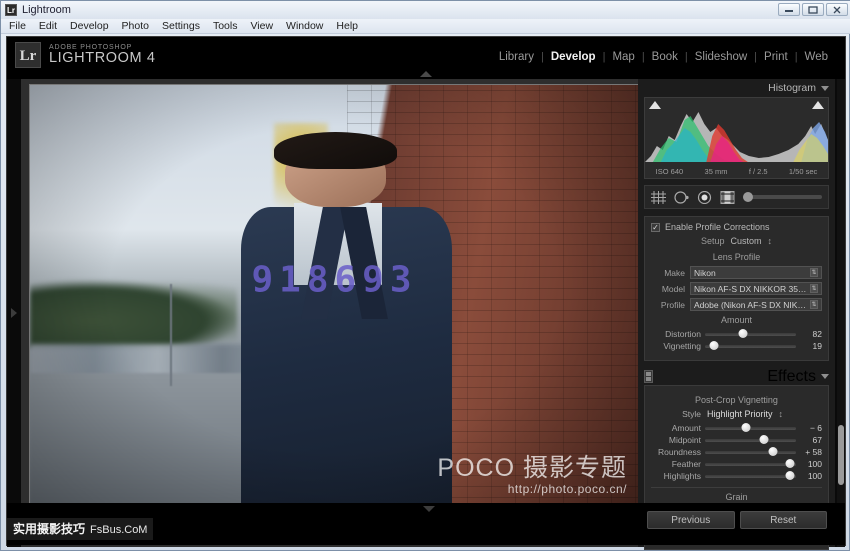  Describe the element at coordinates (426, 74) in the screenshot. I see `top-panel-collapse-arrow-icon` at that location.